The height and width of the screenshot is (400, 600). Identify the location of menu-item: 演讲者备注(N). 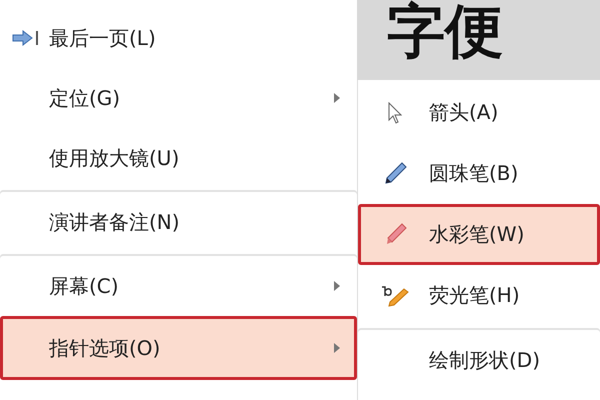
(178, 222).